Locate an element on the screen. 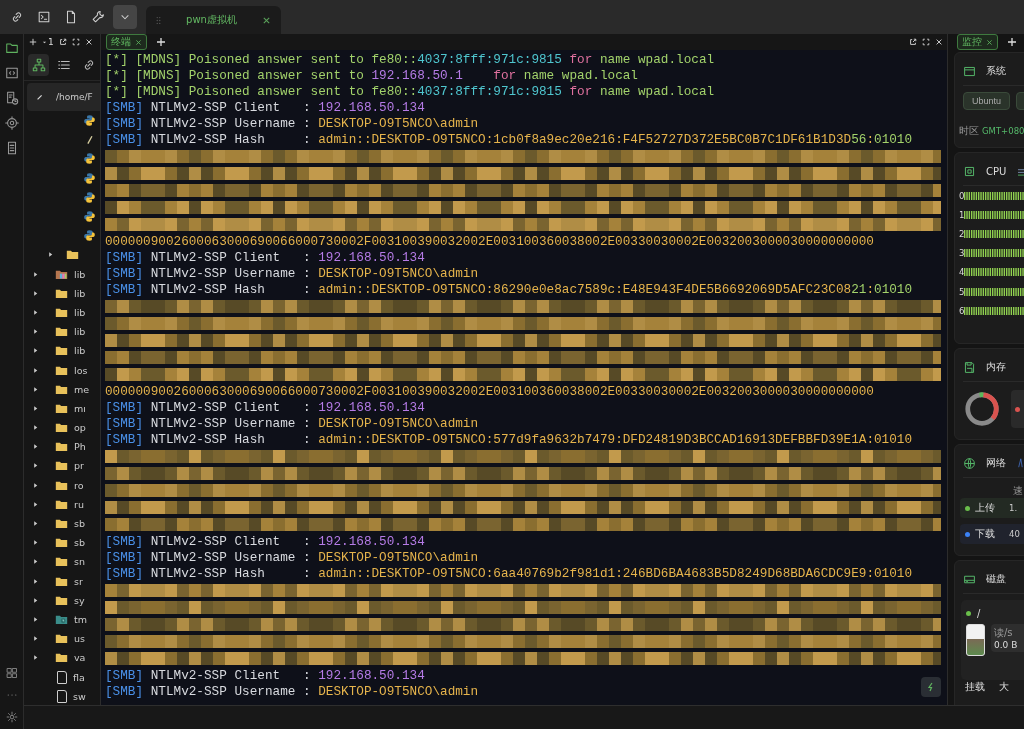 Image resolution: width=1024 pixels, height=729 pixels. card-title: 磁盘 is located at coordinates (996, 579).